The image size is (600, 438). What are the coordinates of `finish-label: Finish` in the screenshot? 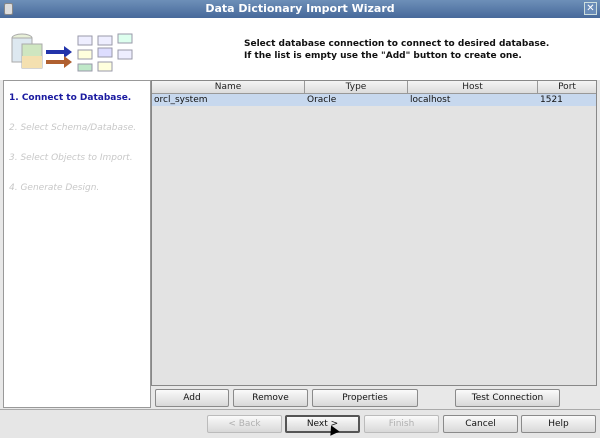 It's located at (401, 424).